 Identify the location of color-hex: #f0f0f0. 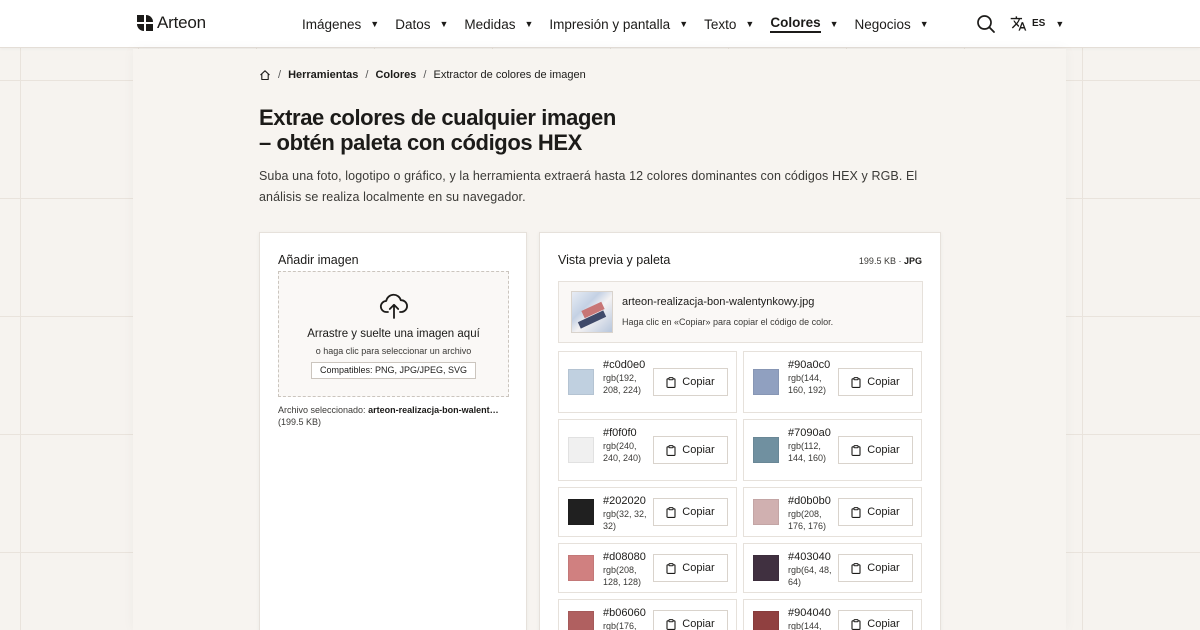
(620, 433).